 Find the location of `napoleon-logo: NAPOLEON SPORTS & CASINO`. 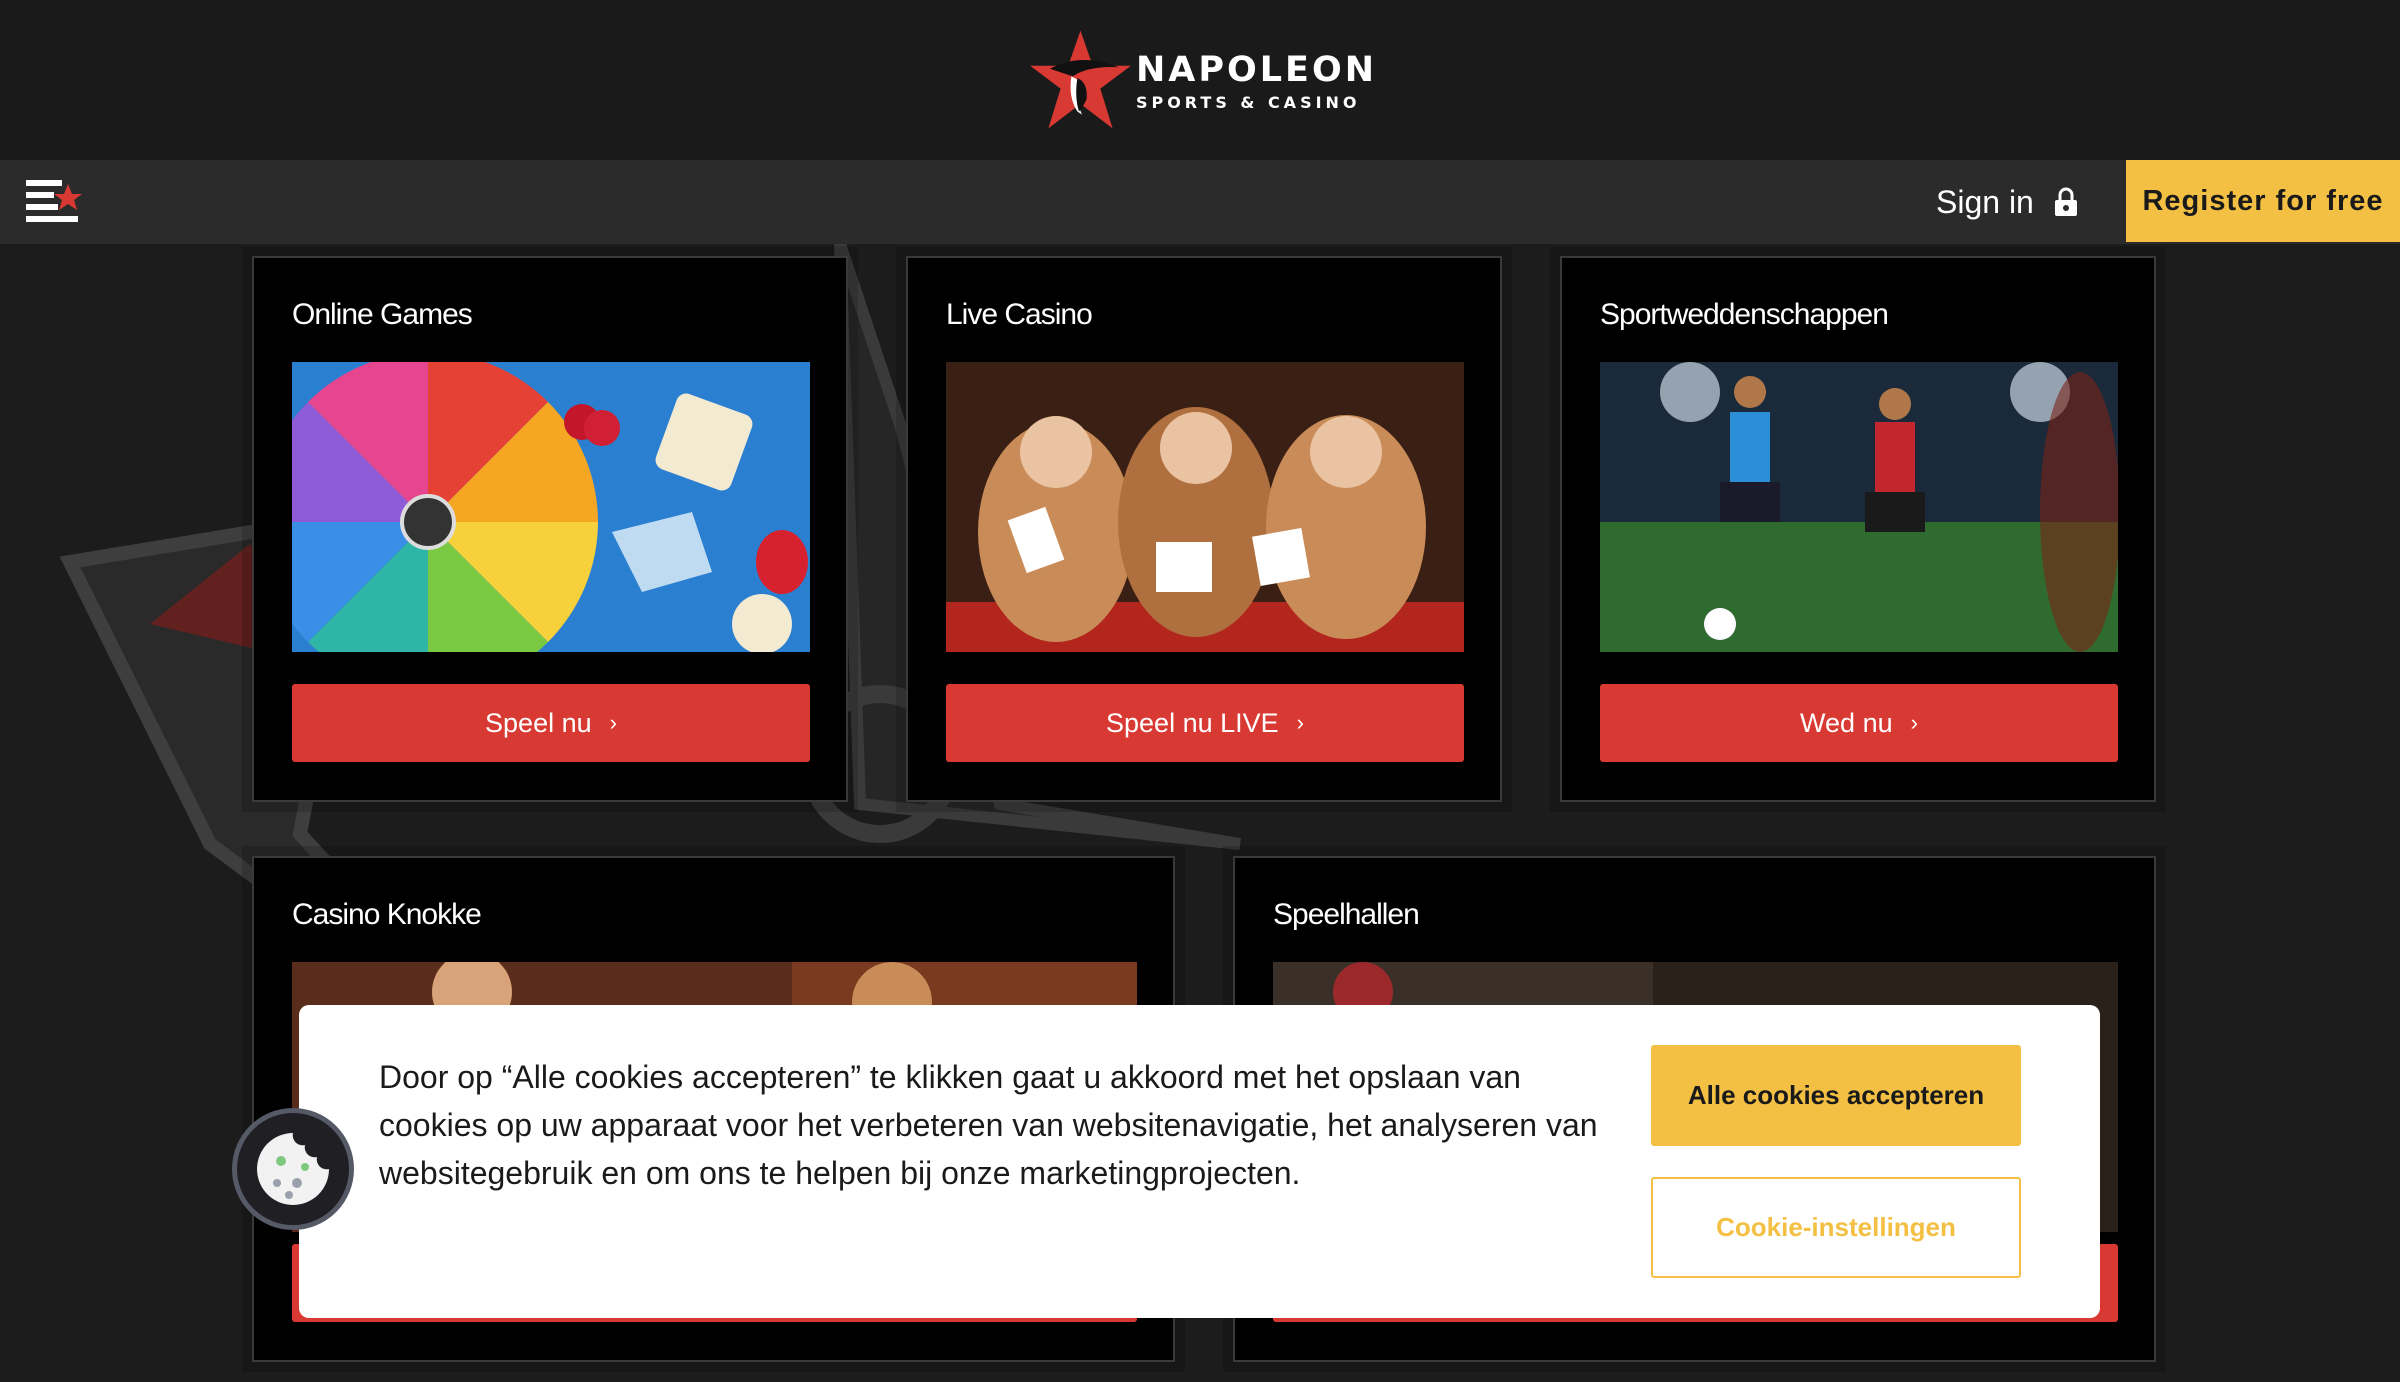

napoleon-logo: NAPOLEON SPORTS & CASINO is located at coordinates (1202, 81).